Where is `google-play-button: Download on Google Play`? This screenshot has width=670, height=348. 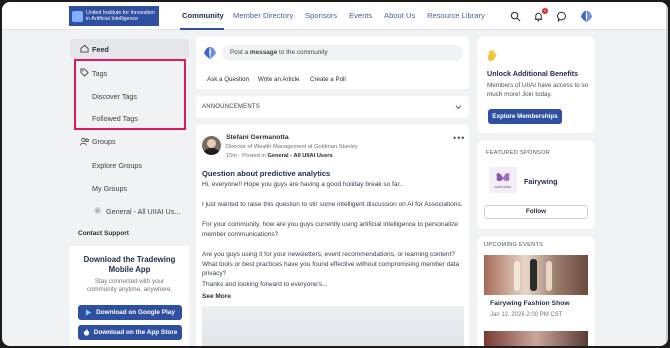
google-play-button: Download on Google Play is located at coordinates (130, 312).